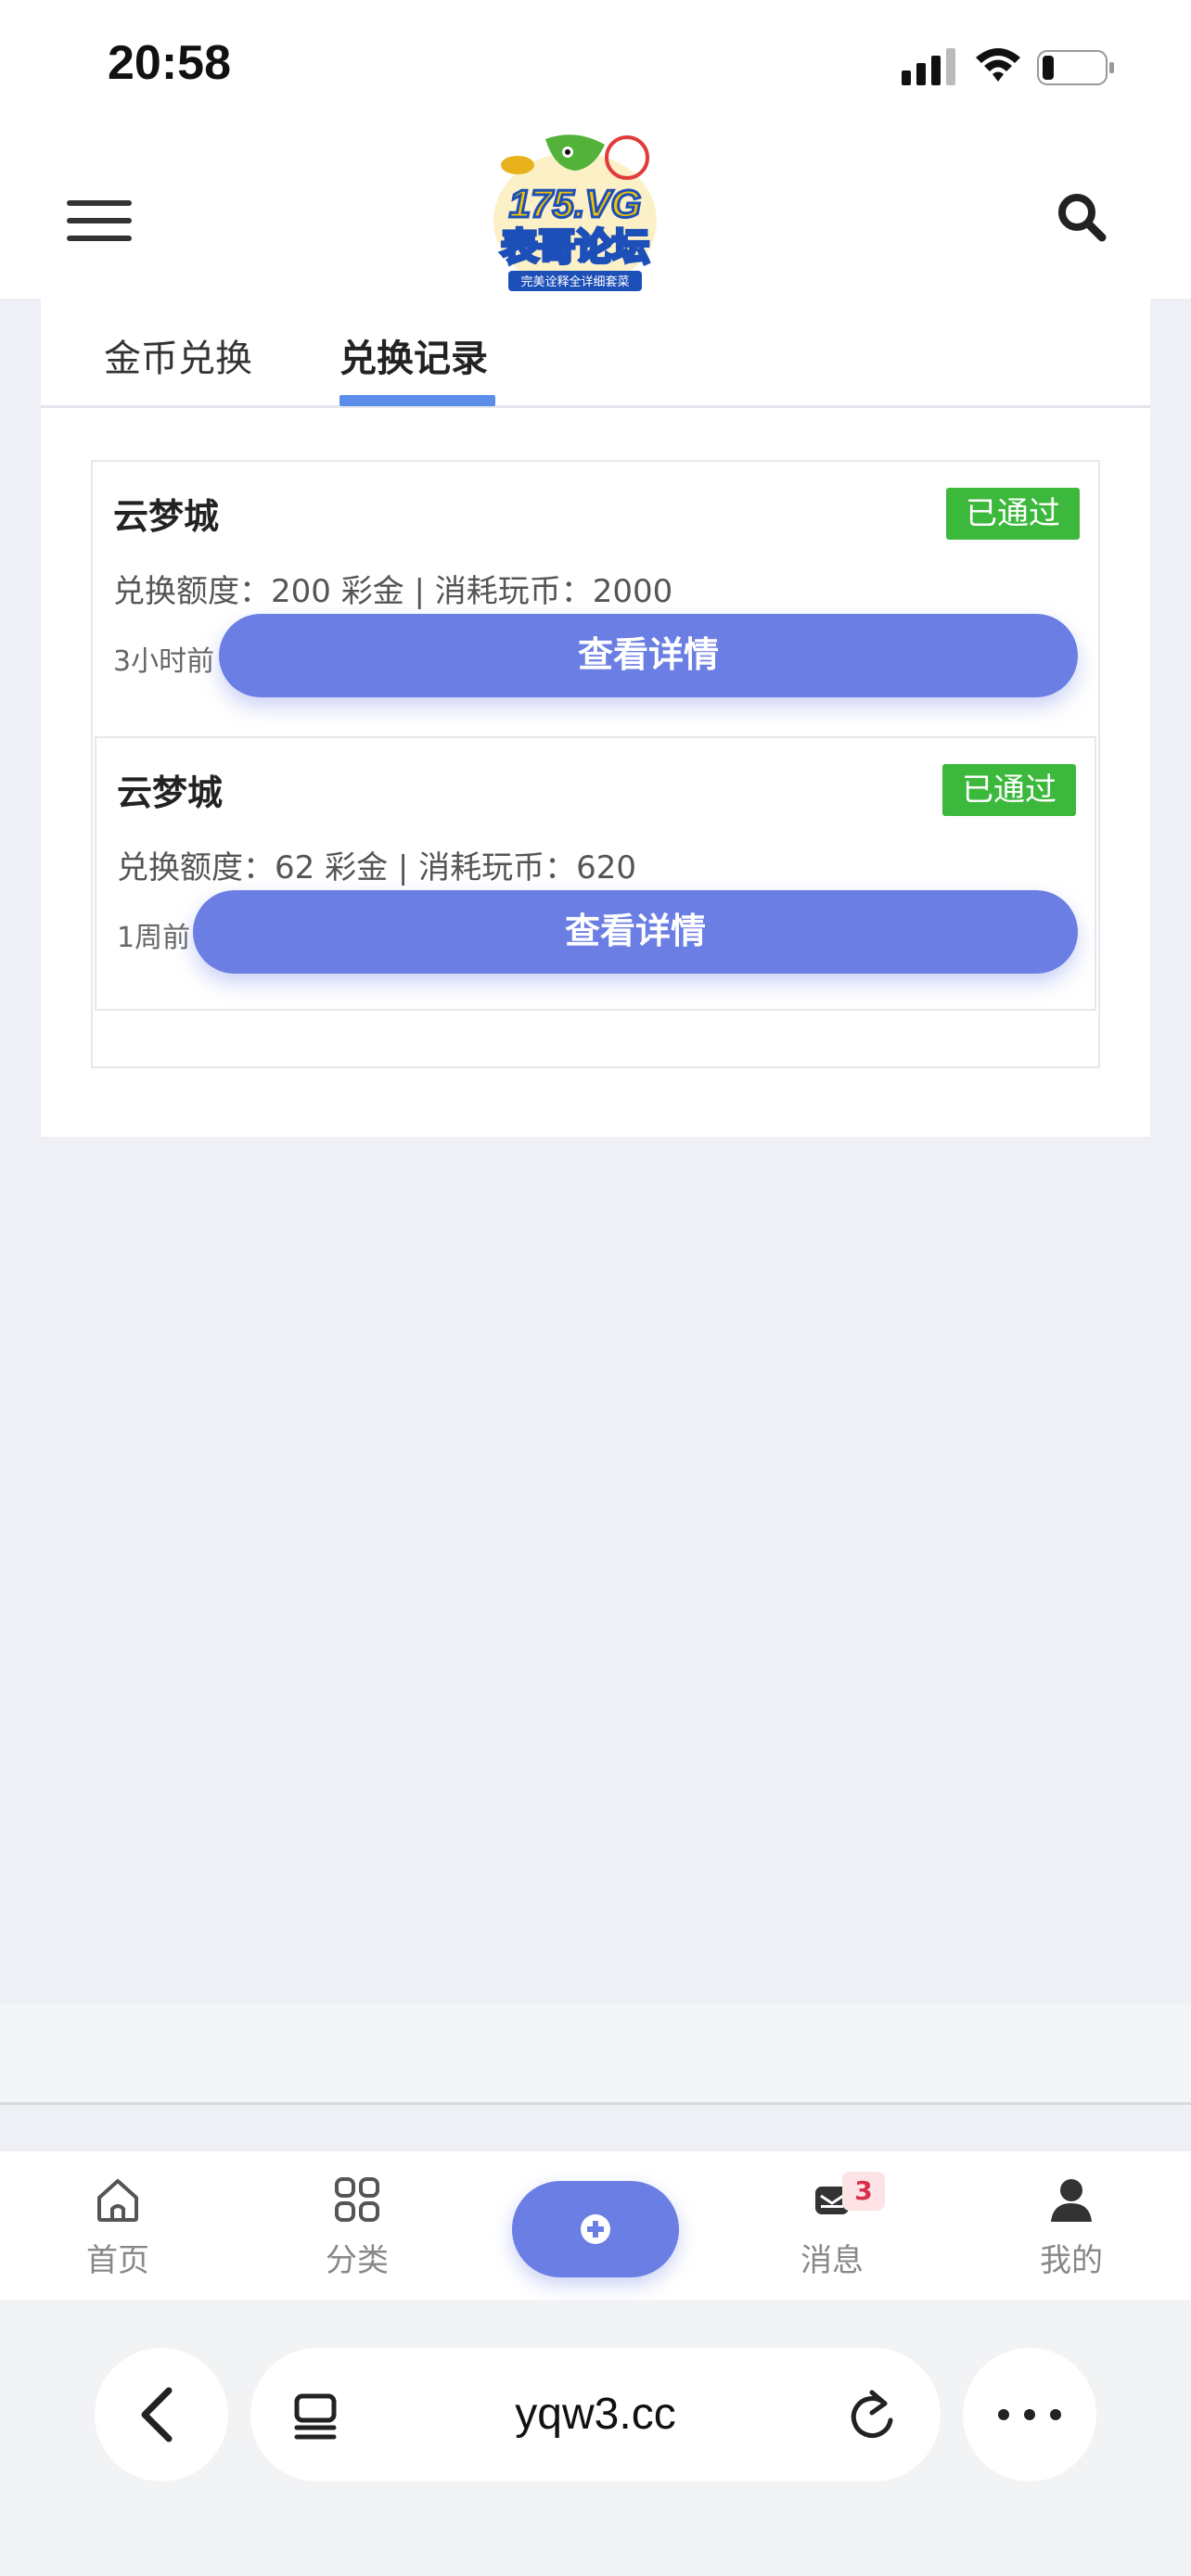 This screenshot has height=2576, width=1191. I want to click on tab-coin-exchange: 金币兑换, so click(178, 355).